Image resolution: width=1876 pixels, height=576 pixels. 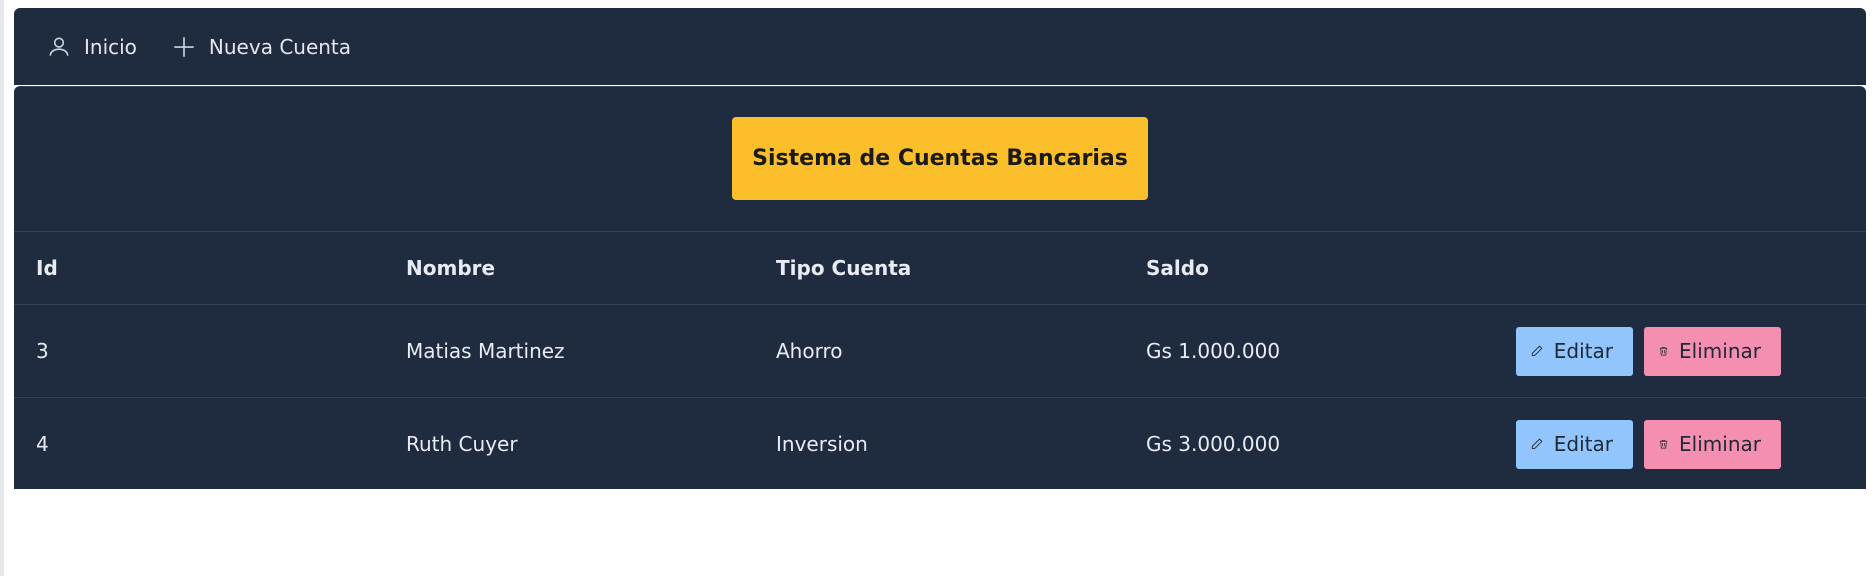 What do you see at coordinates (844, 268) in the screenshot?
I see `header-tipo-cuenta: Tipo Cuenta` at bounding box center [844, 268].